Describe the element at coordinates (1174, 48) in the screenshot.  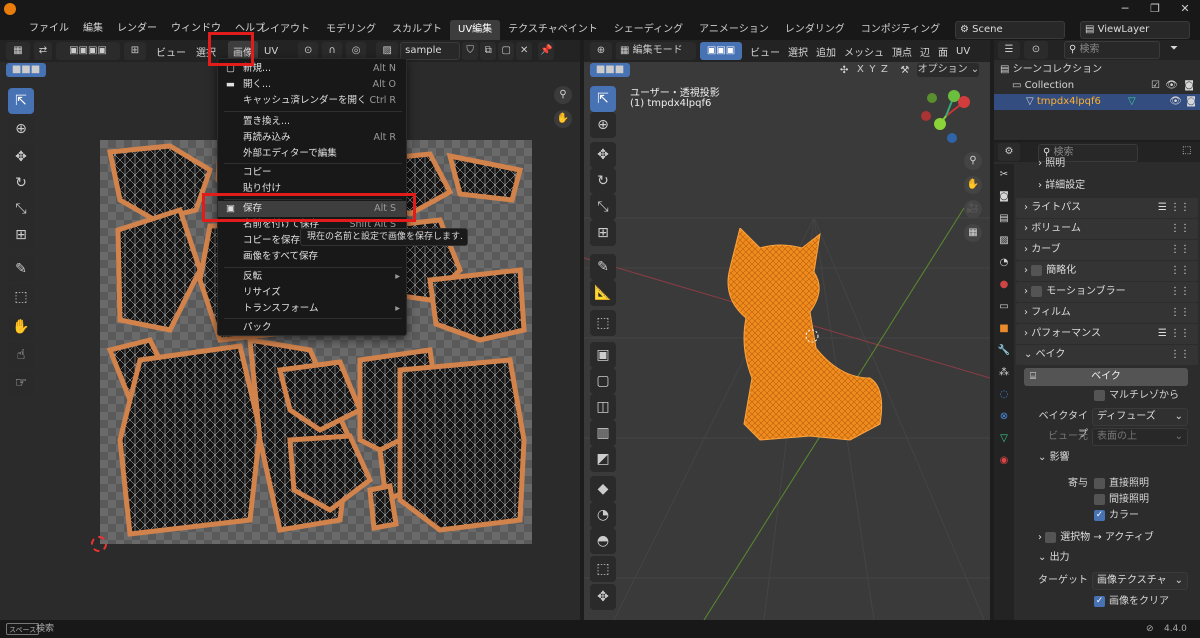
I see `filter-icon: ⏷` at that location.